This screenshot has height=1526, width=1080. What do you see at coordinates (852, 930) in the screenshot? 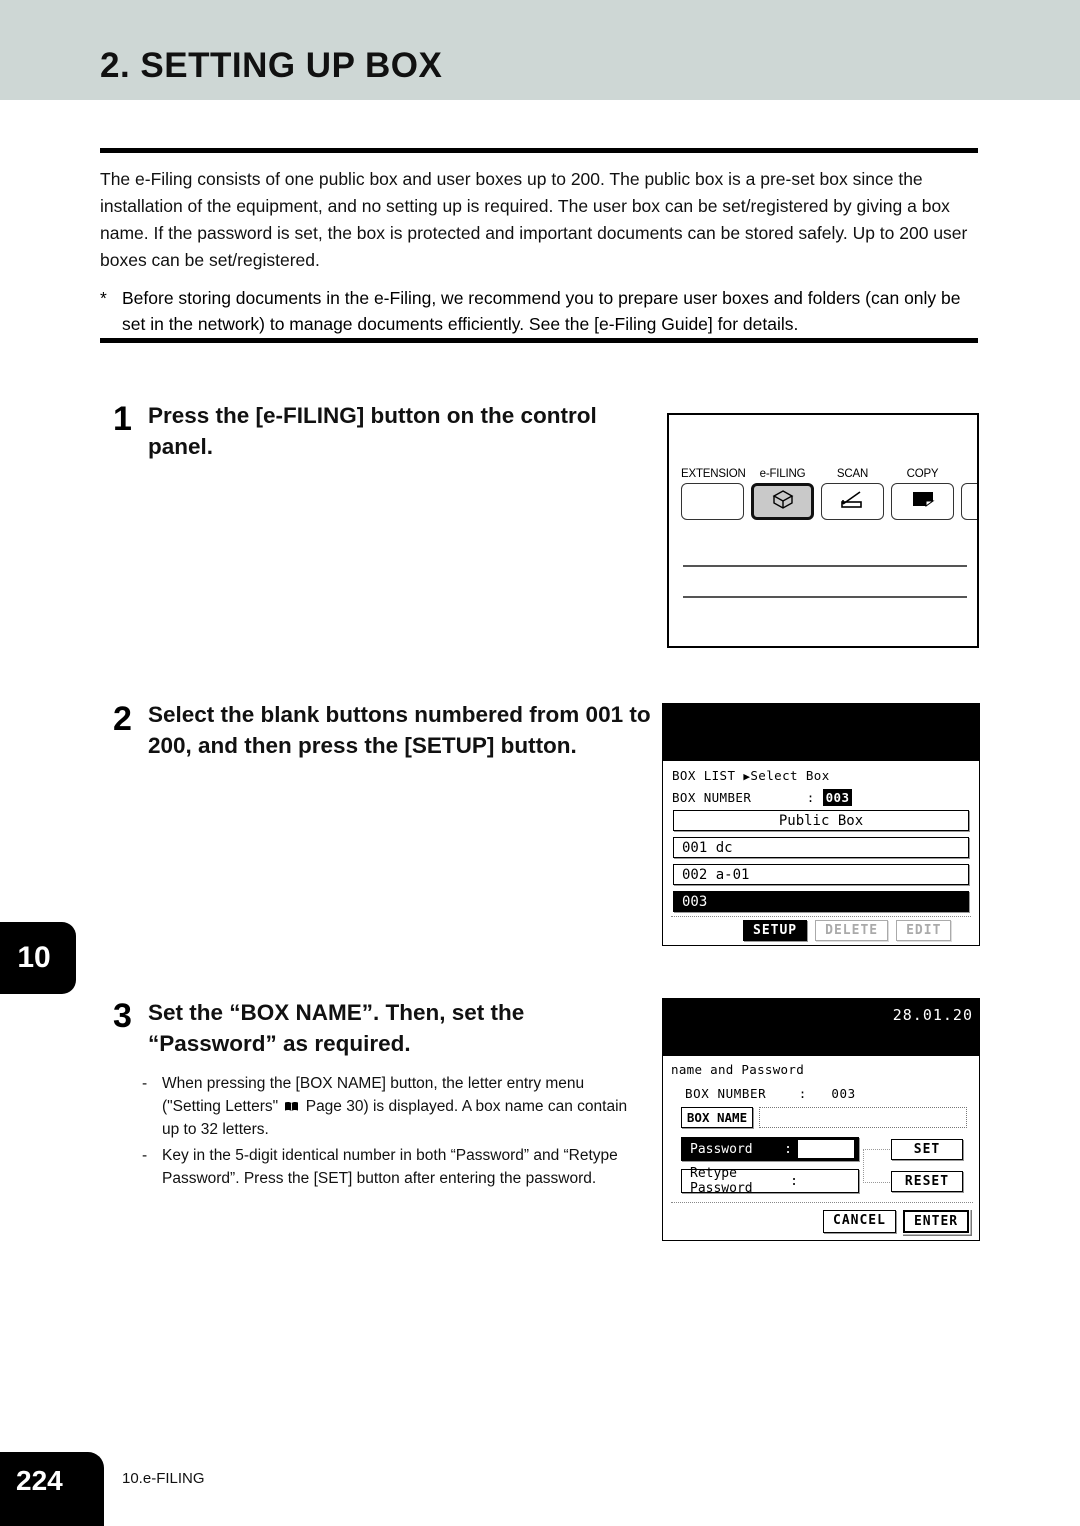
I see `delete-button: DELETE` at bounding box center [852, 930].